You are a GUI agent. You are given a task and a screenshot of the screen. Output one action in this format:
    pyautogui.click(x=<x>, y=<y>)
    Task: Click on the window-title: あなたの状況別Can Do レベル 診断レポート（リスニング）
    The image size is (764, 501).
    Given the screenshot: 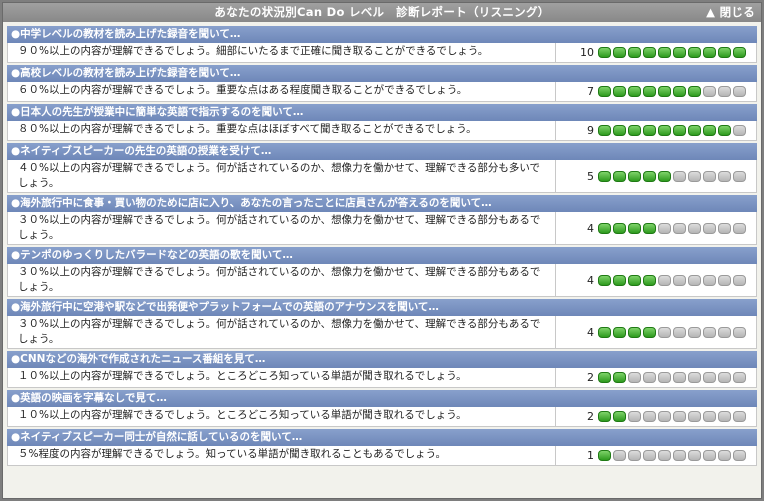 What is the action you would take?
    pyautogui.click(x=382, y=12)
    